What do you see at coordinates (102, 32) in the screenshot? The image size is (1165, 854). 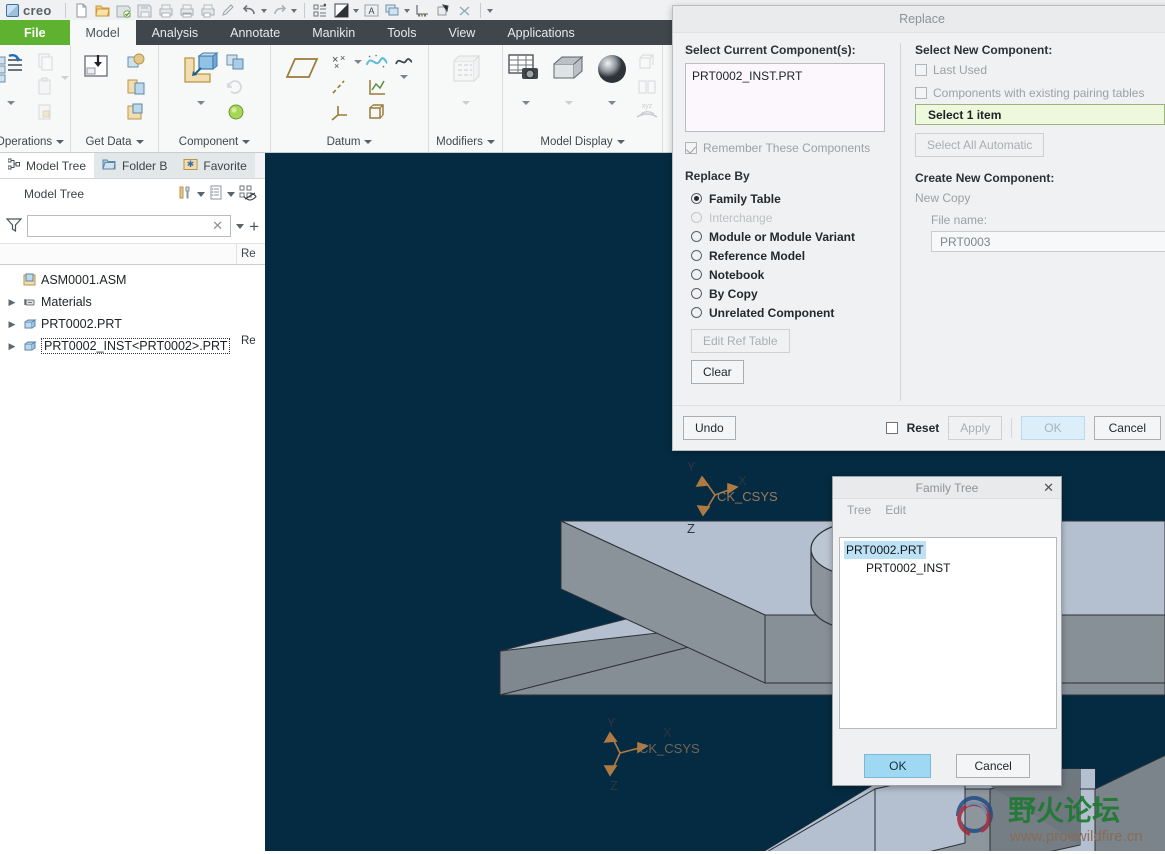 I see `tab-model: Model` at bounding box center [102, 32].